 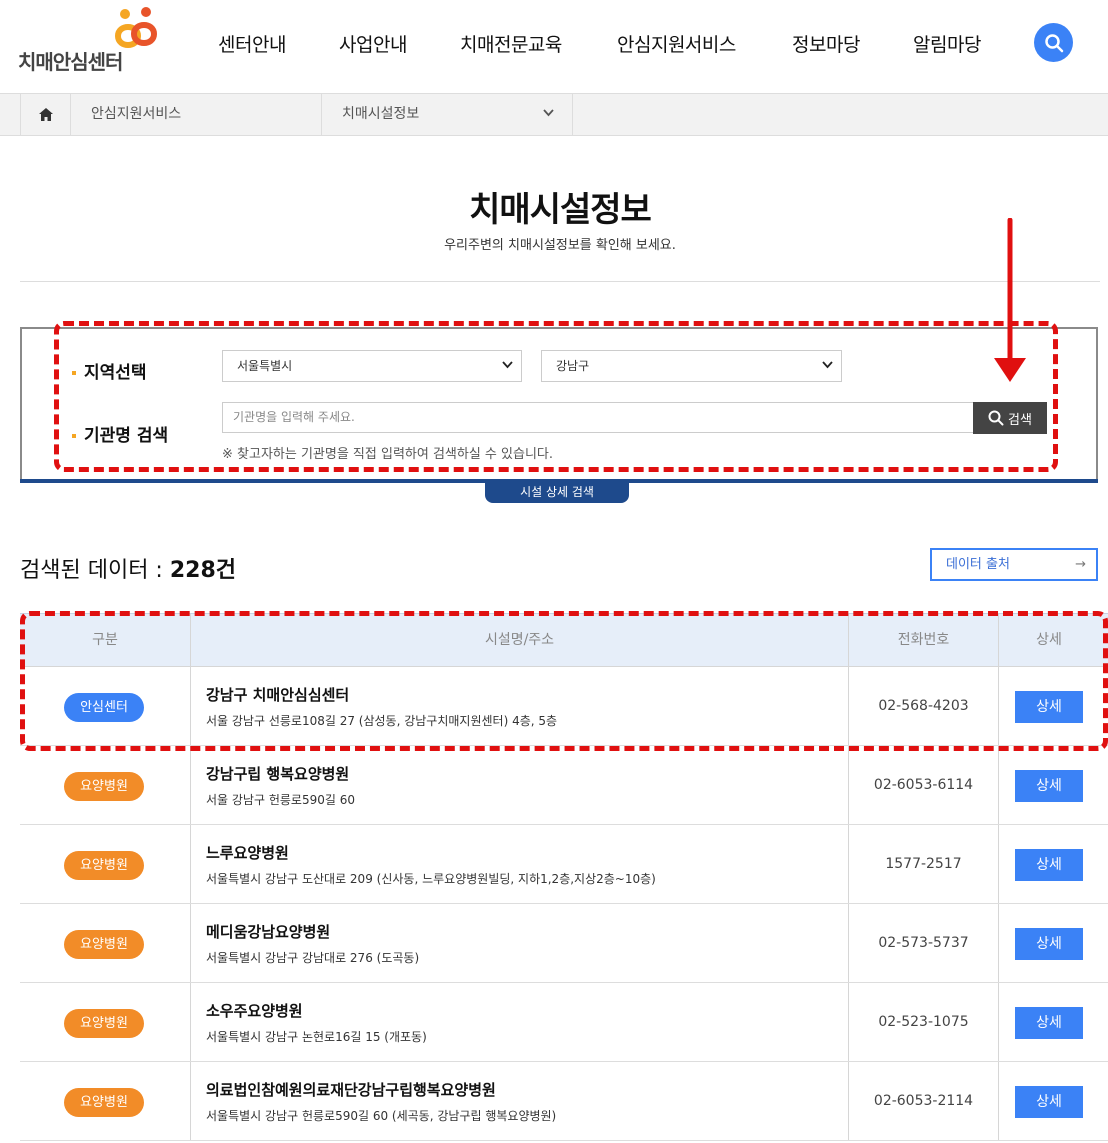 I want to click on facility-name: 의료법인참예원의료재단강남구립행복요양병원, so click(x=351, y=1090).